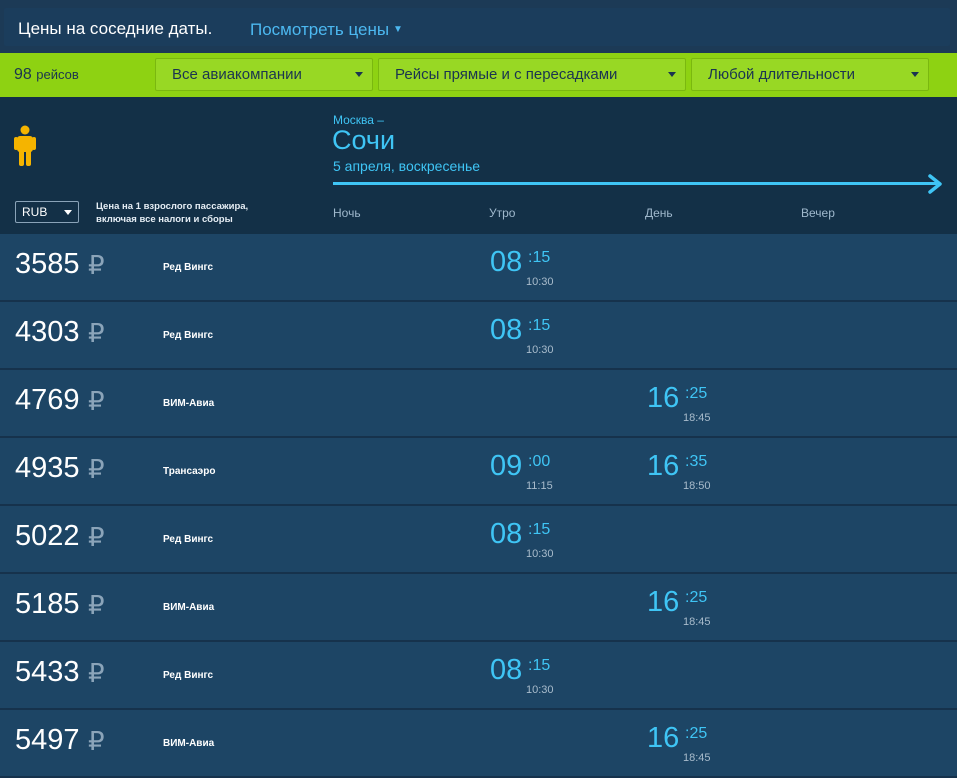 The width and height of the screenshot is (957, 778). I want to click on price-value: 5433, so click(47, 672).